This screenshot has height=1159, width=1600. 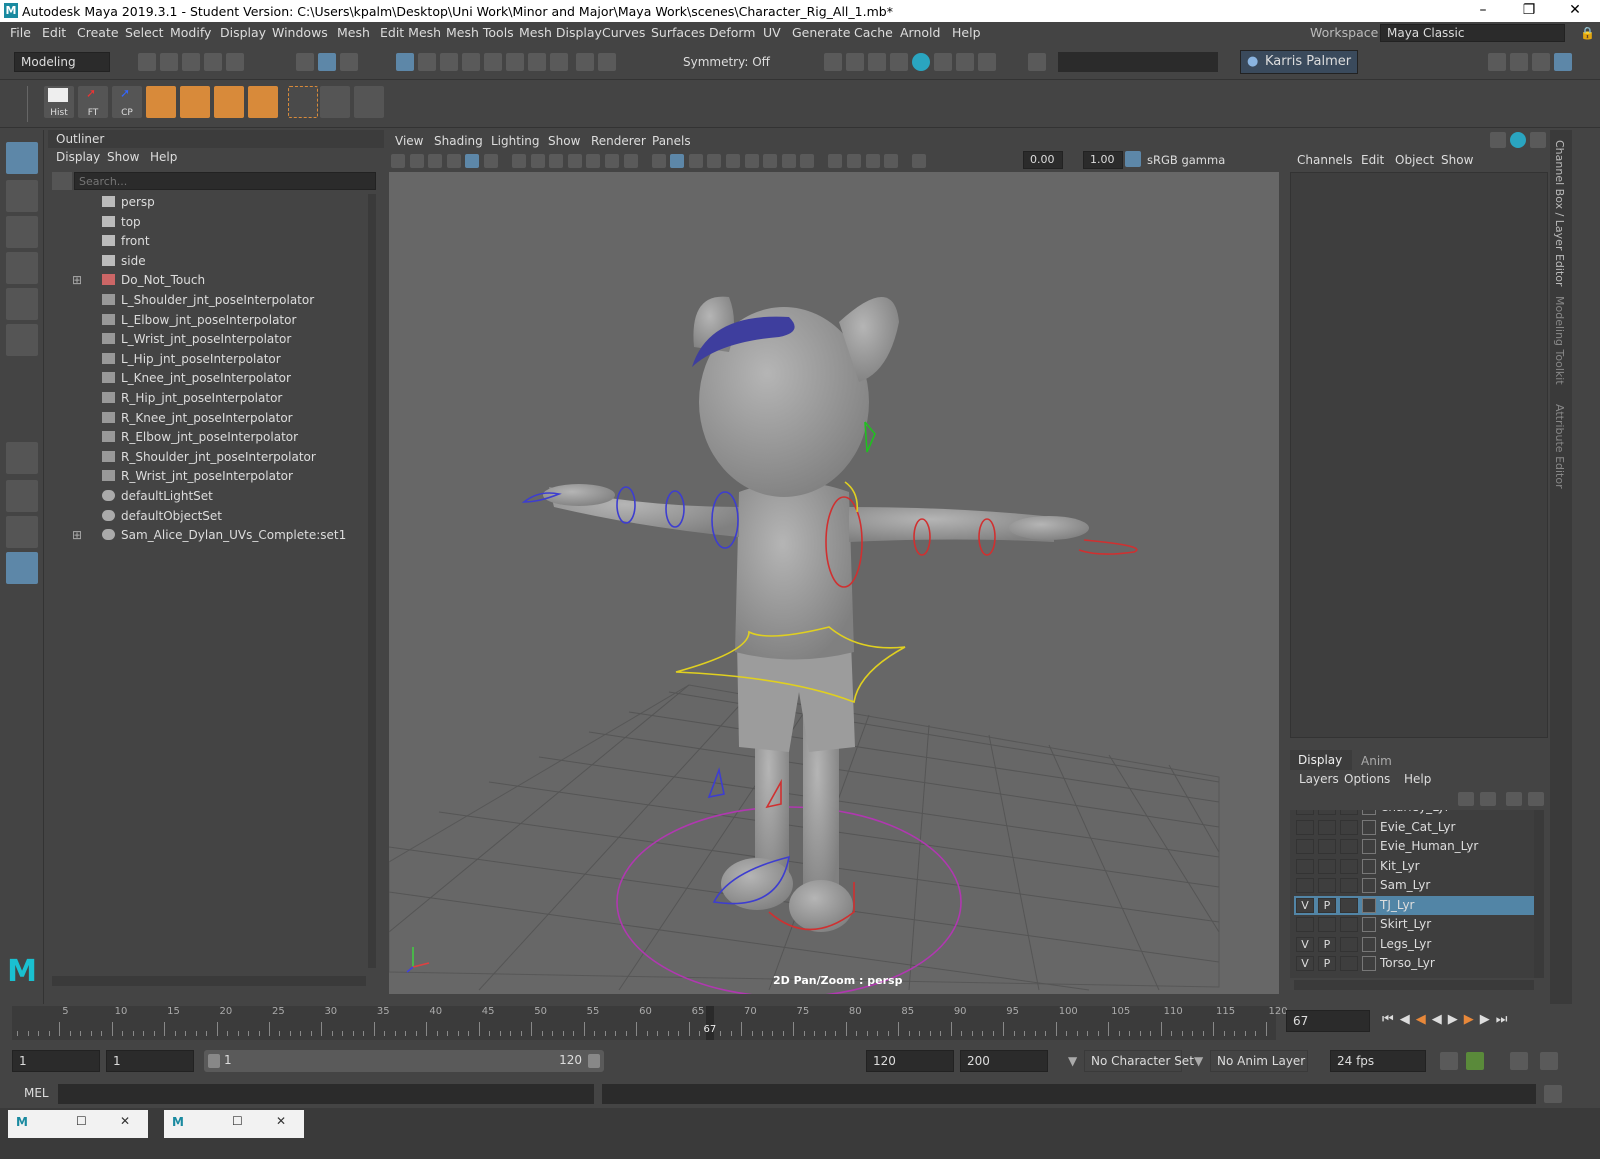 What do you see at coordinates (1325, 160) in the screenshot?
I see `channelbox-menu-channels: Channels` at bounding box center [1325, 160].